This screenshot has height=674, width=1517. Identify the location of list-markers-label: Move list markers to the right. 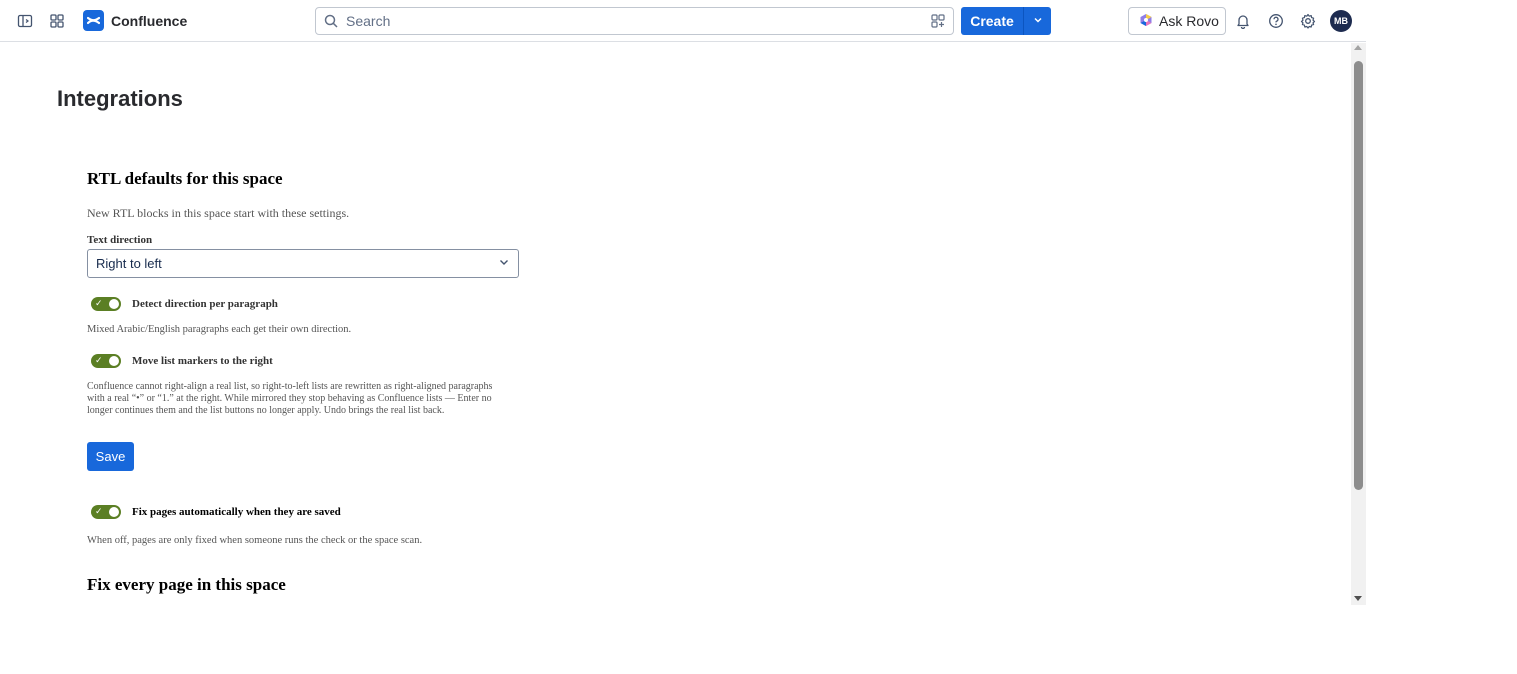
(202, 361).